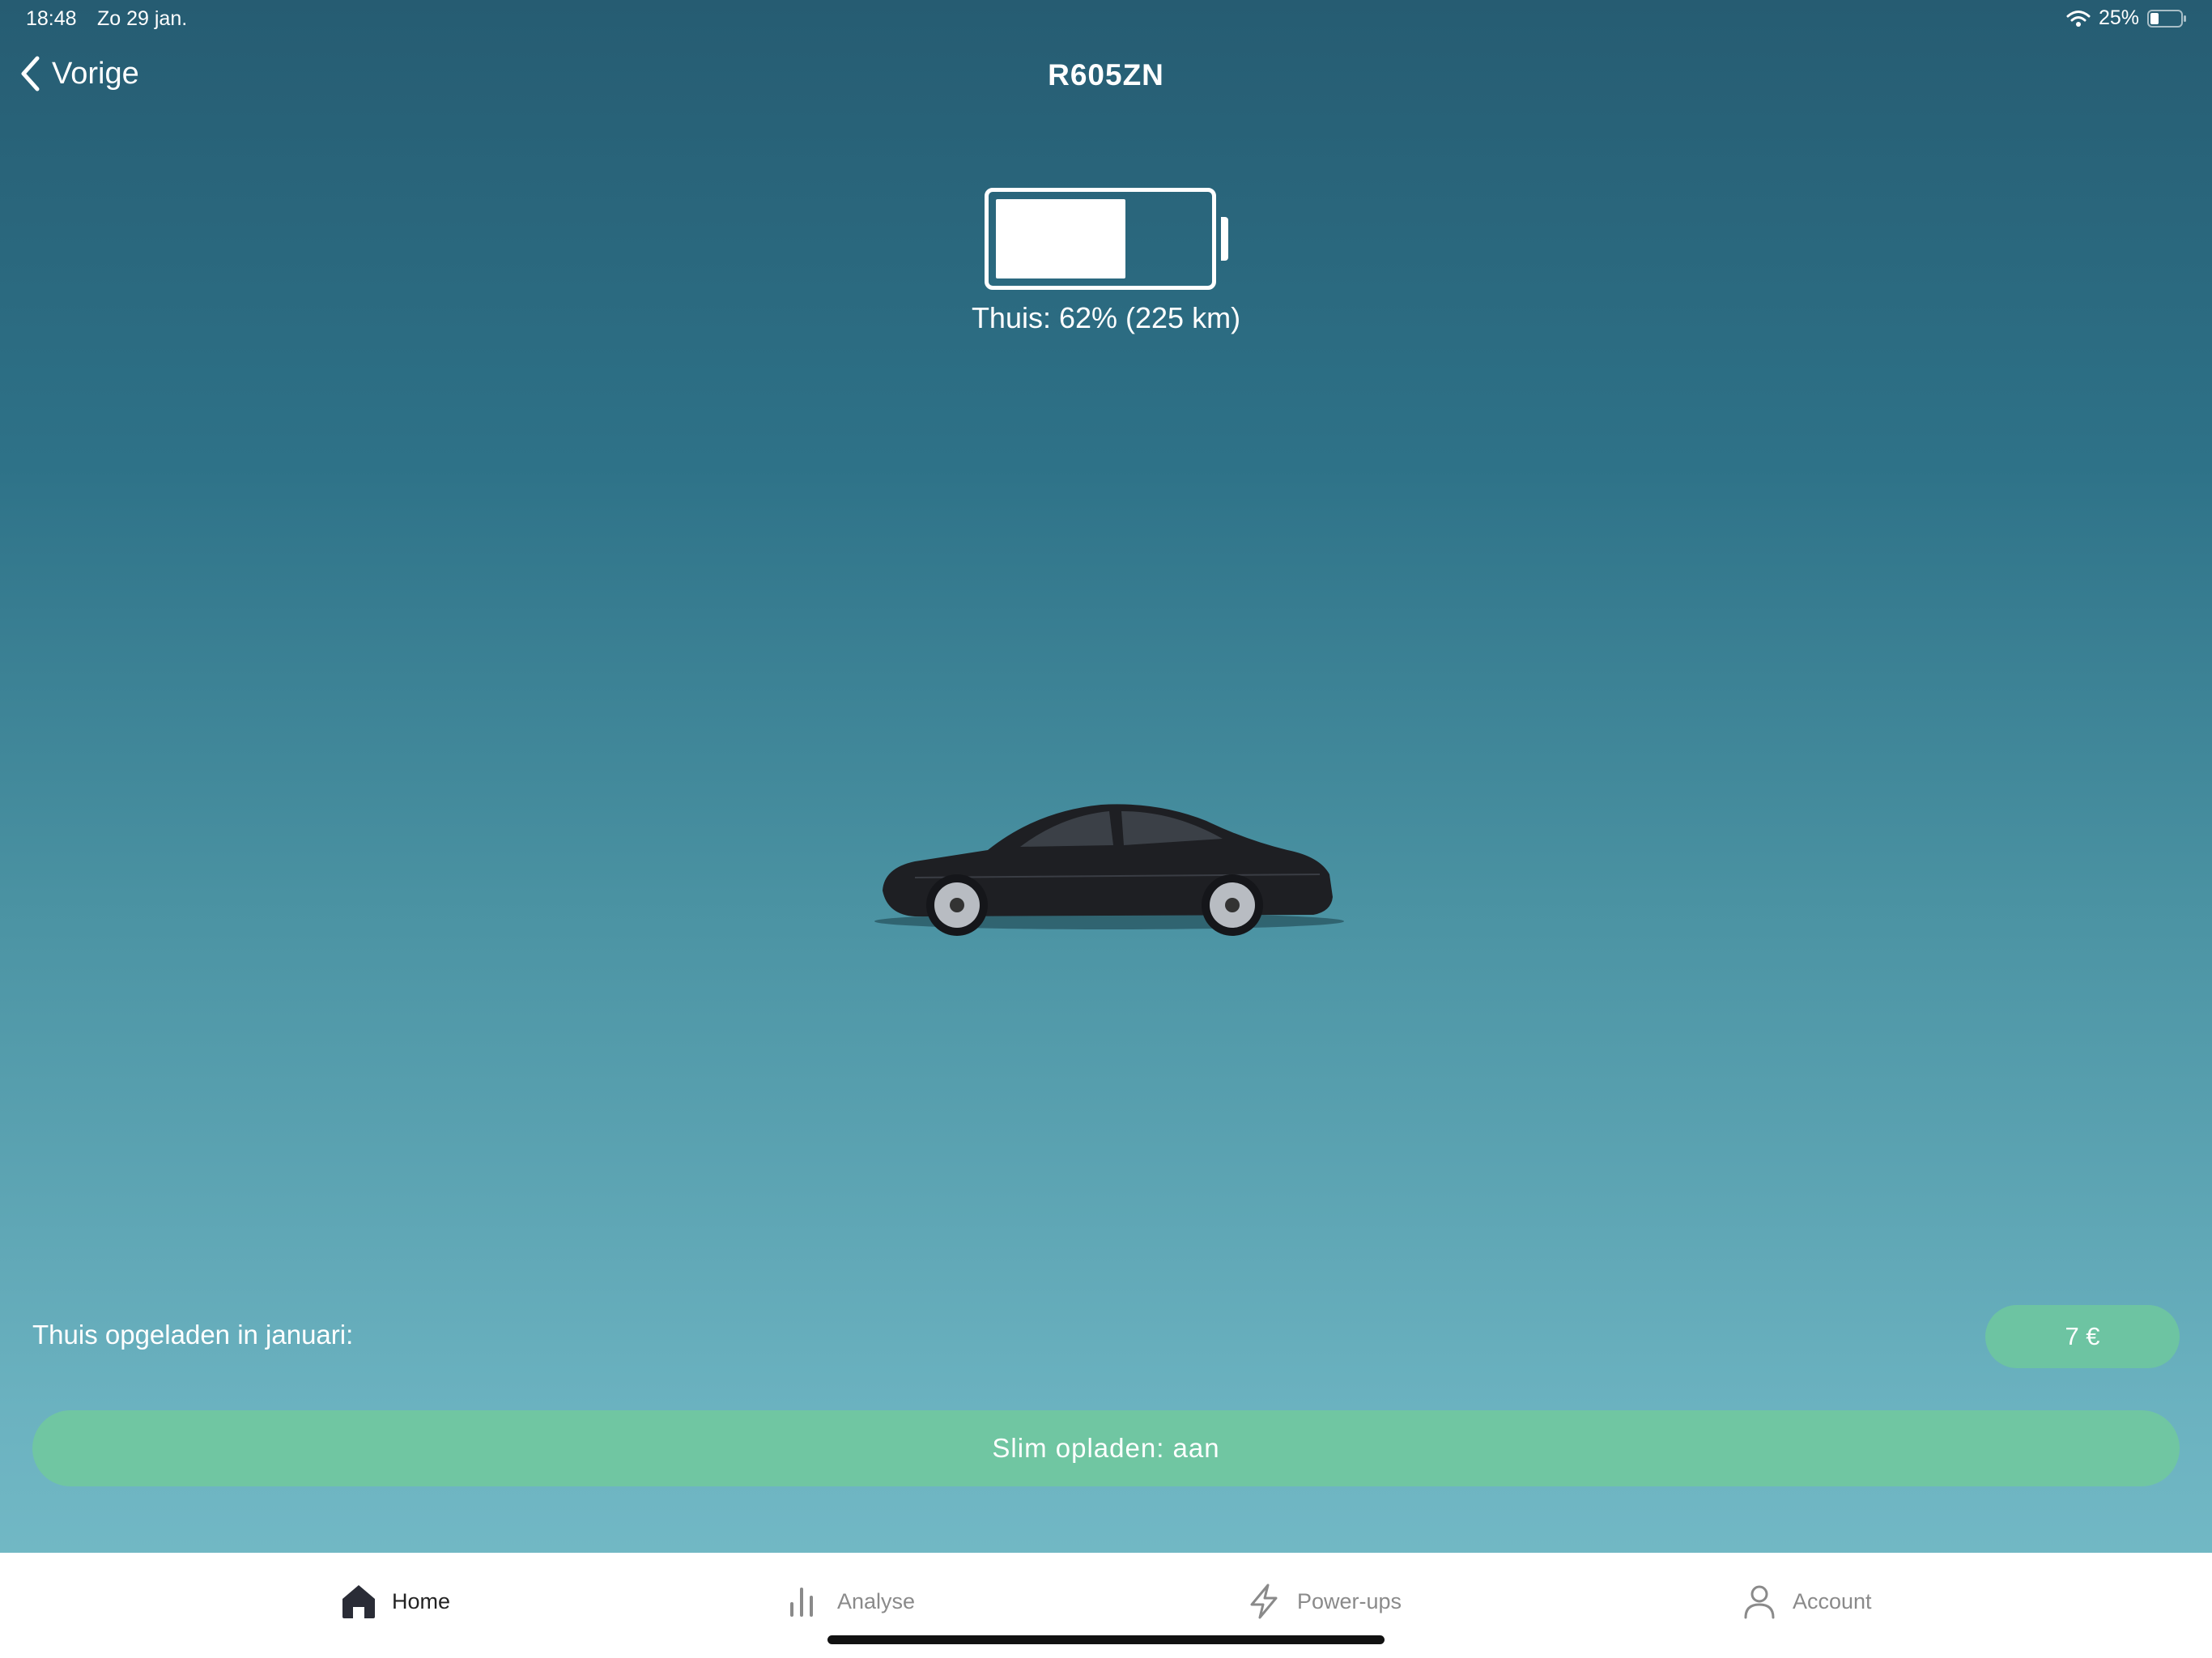 This screenshot has width=2212, height=1658. Describe the element at coordinates (142, 18) in the screenshot. I see `status-date: Zo 29 jan.` at that location.